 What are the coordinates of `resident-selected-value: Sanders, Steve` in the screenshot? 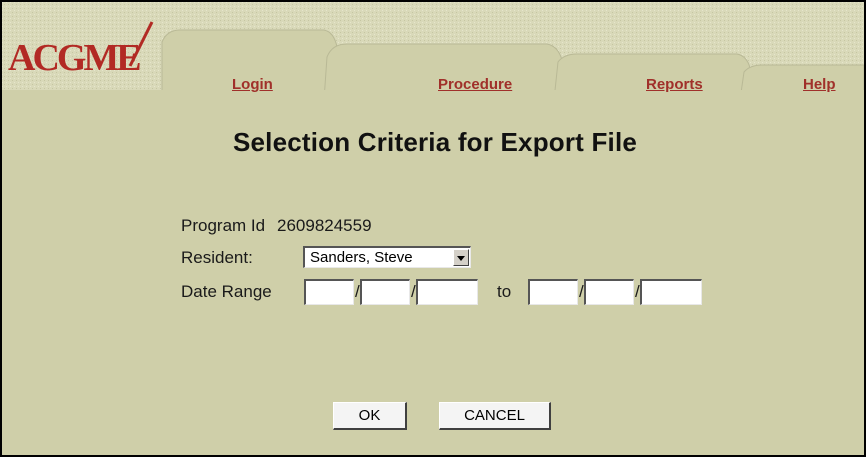 It's located at (361, 257).